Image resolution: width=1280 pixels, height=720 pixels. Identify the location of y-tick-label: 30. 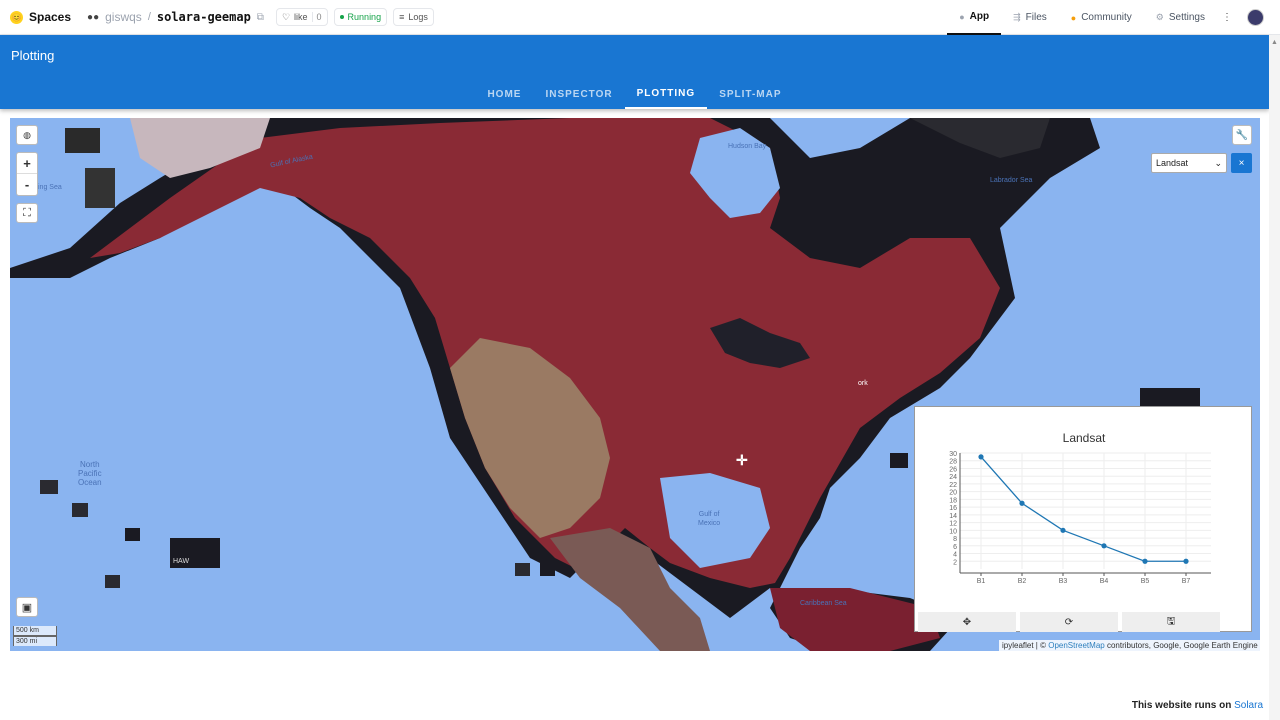
(953, 454).